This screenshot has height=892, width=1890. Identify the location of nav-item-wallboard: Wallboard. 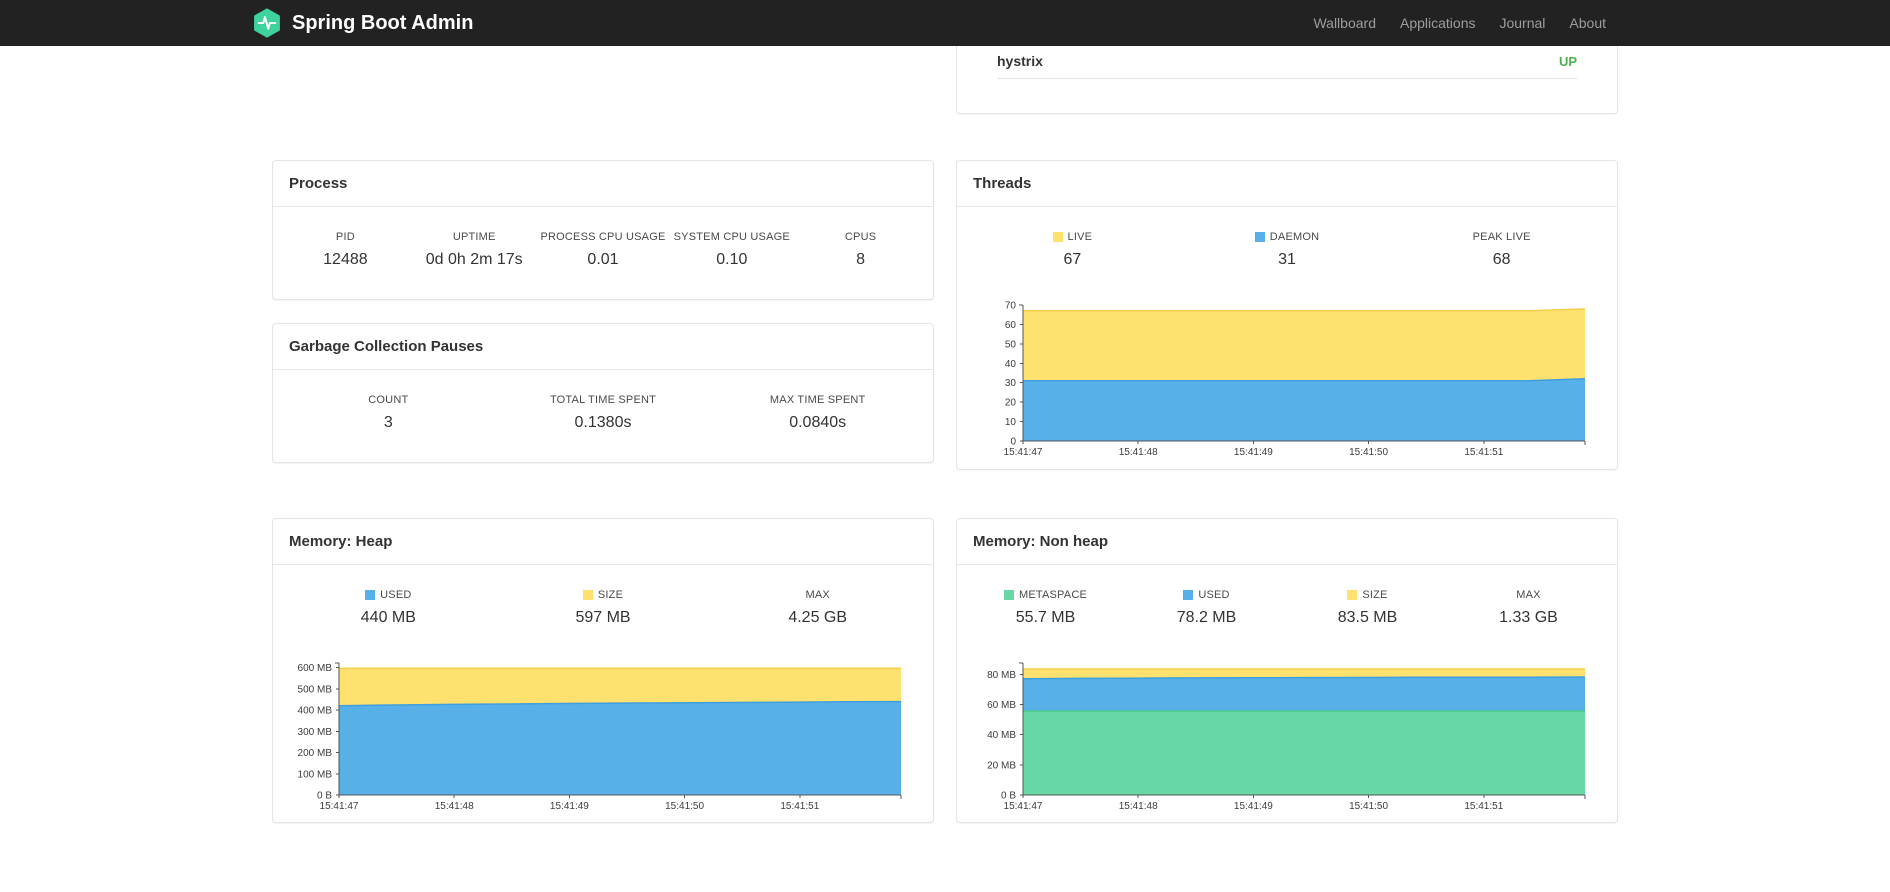
(1344, 23).